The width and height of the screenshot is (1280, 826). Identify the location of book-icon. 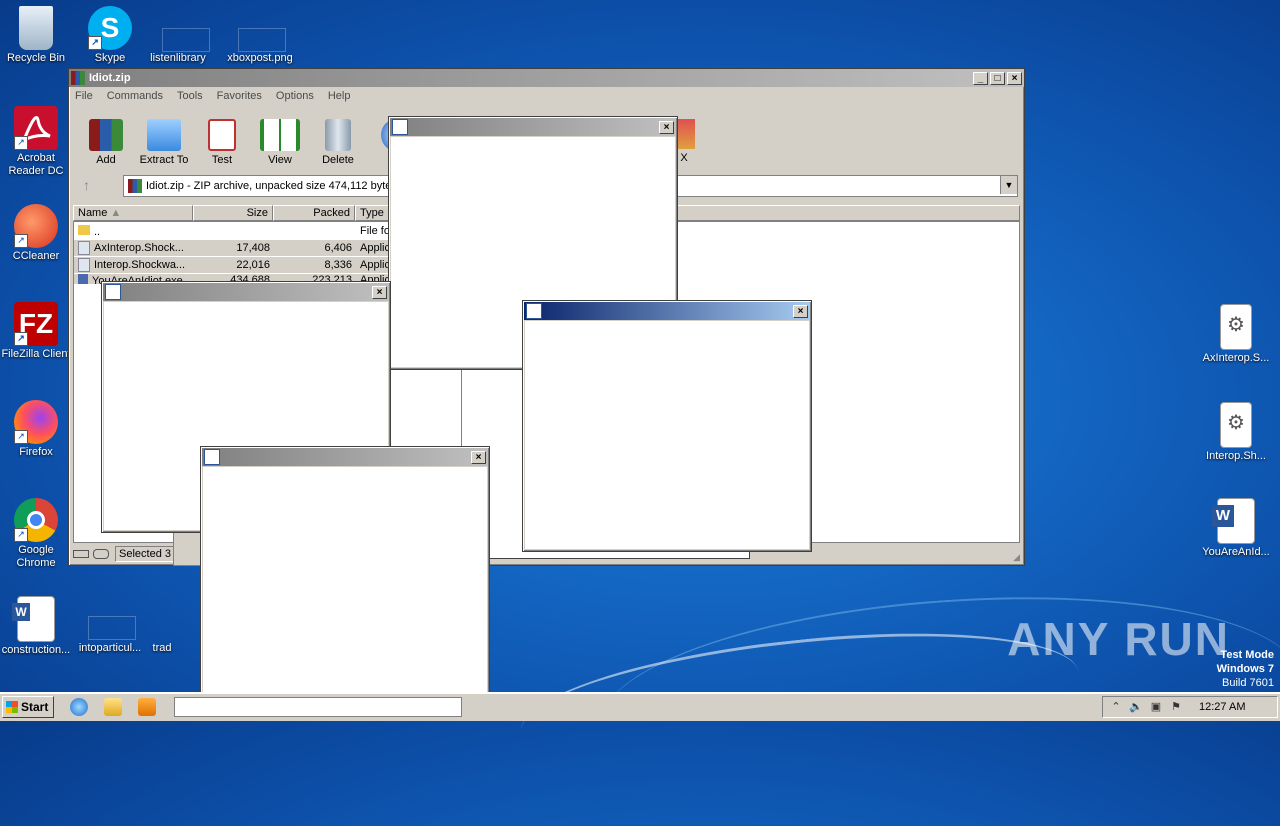
(280, 135).